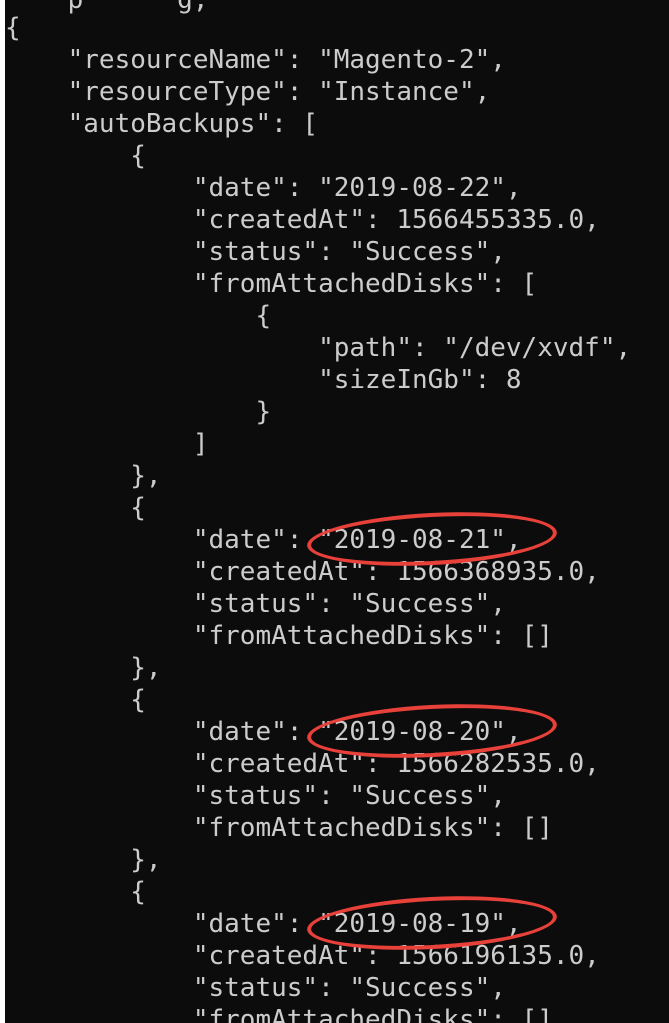 The image size is (669, 1023). What do you see at coordinates (162, 124) in the screenshot?
I see `console-line: "autoBackups": [` at bounding box center [162, 124].